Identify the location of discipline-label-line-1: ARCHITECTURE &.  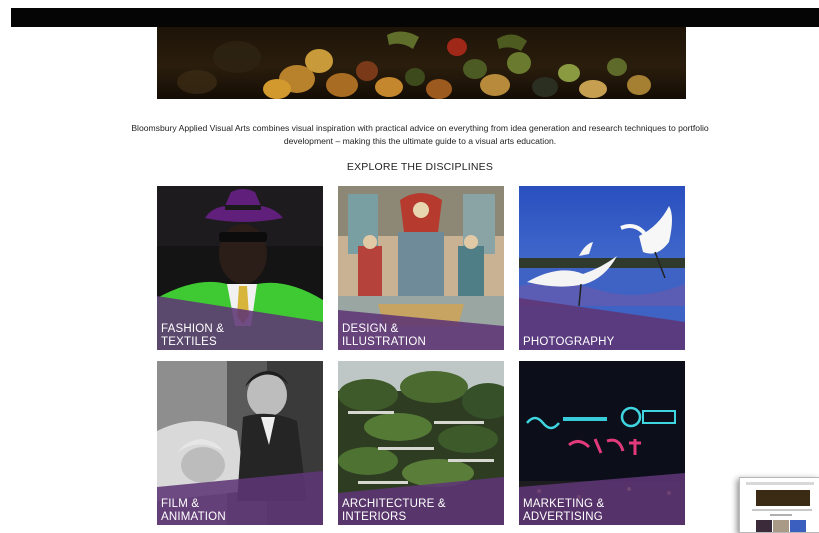
(394, 504).